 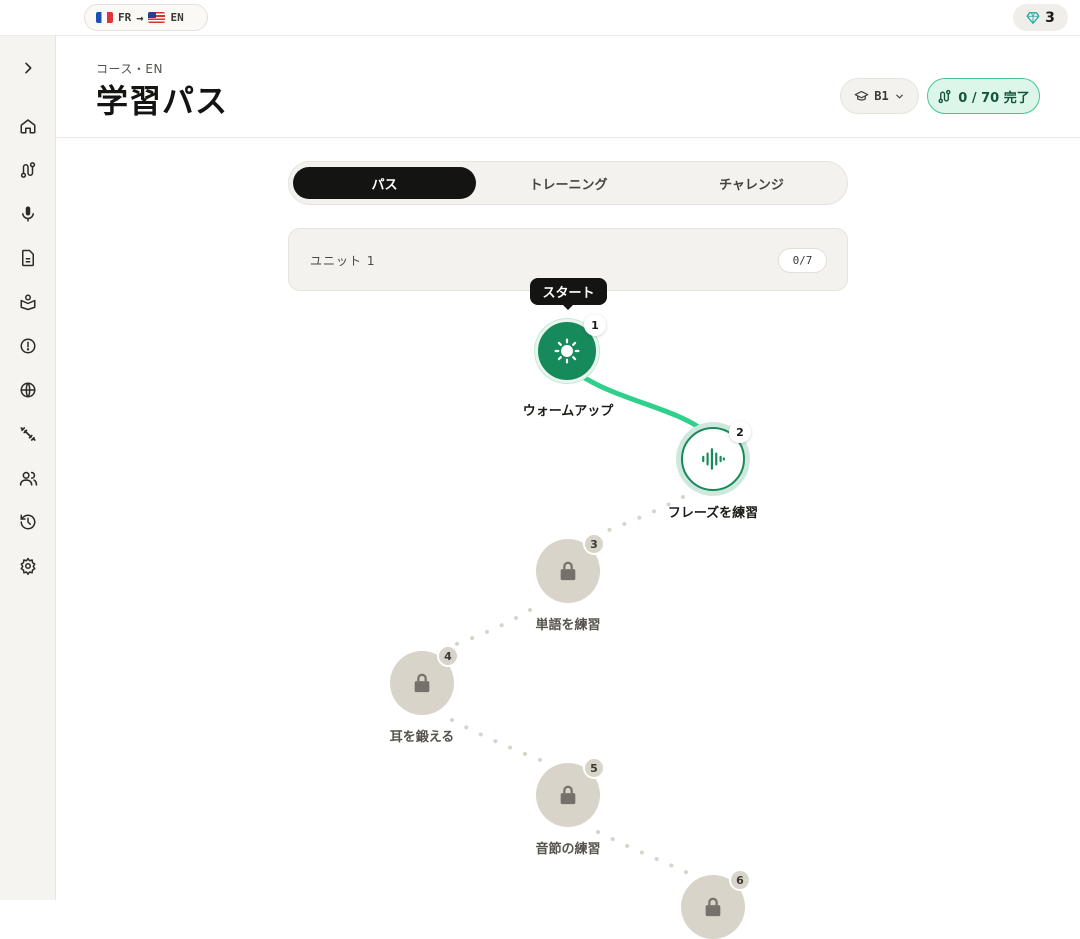 I want to click on lesson-number-badge: 5, so click(x=594, y=768).